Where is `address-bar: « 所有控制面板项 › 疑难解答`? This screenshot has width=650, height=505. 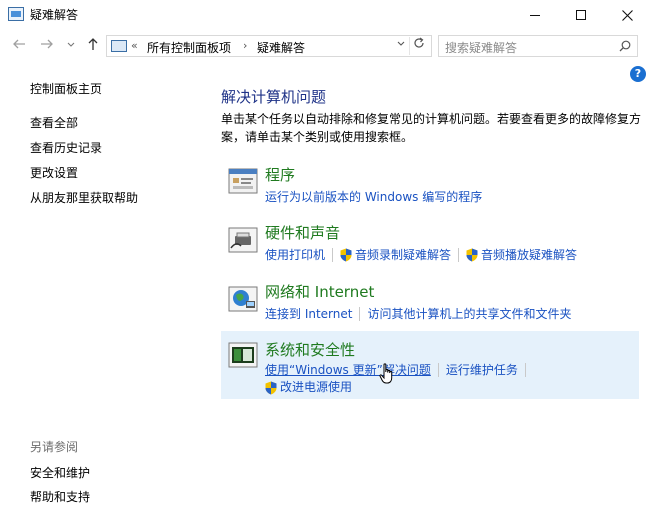
address-bar: « 所有控制面板项 › 疑难解答 is located at coordinates (269, 46).